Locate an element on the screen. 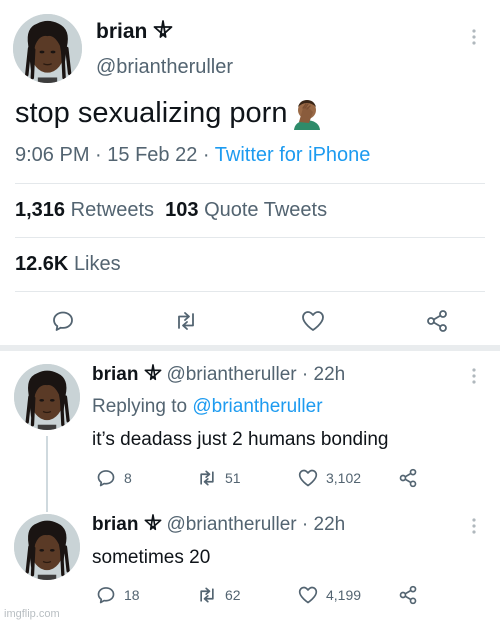 The image size is (500, 625). tweet-text: stop sexualizing porn is located at coordinates (169, 113).